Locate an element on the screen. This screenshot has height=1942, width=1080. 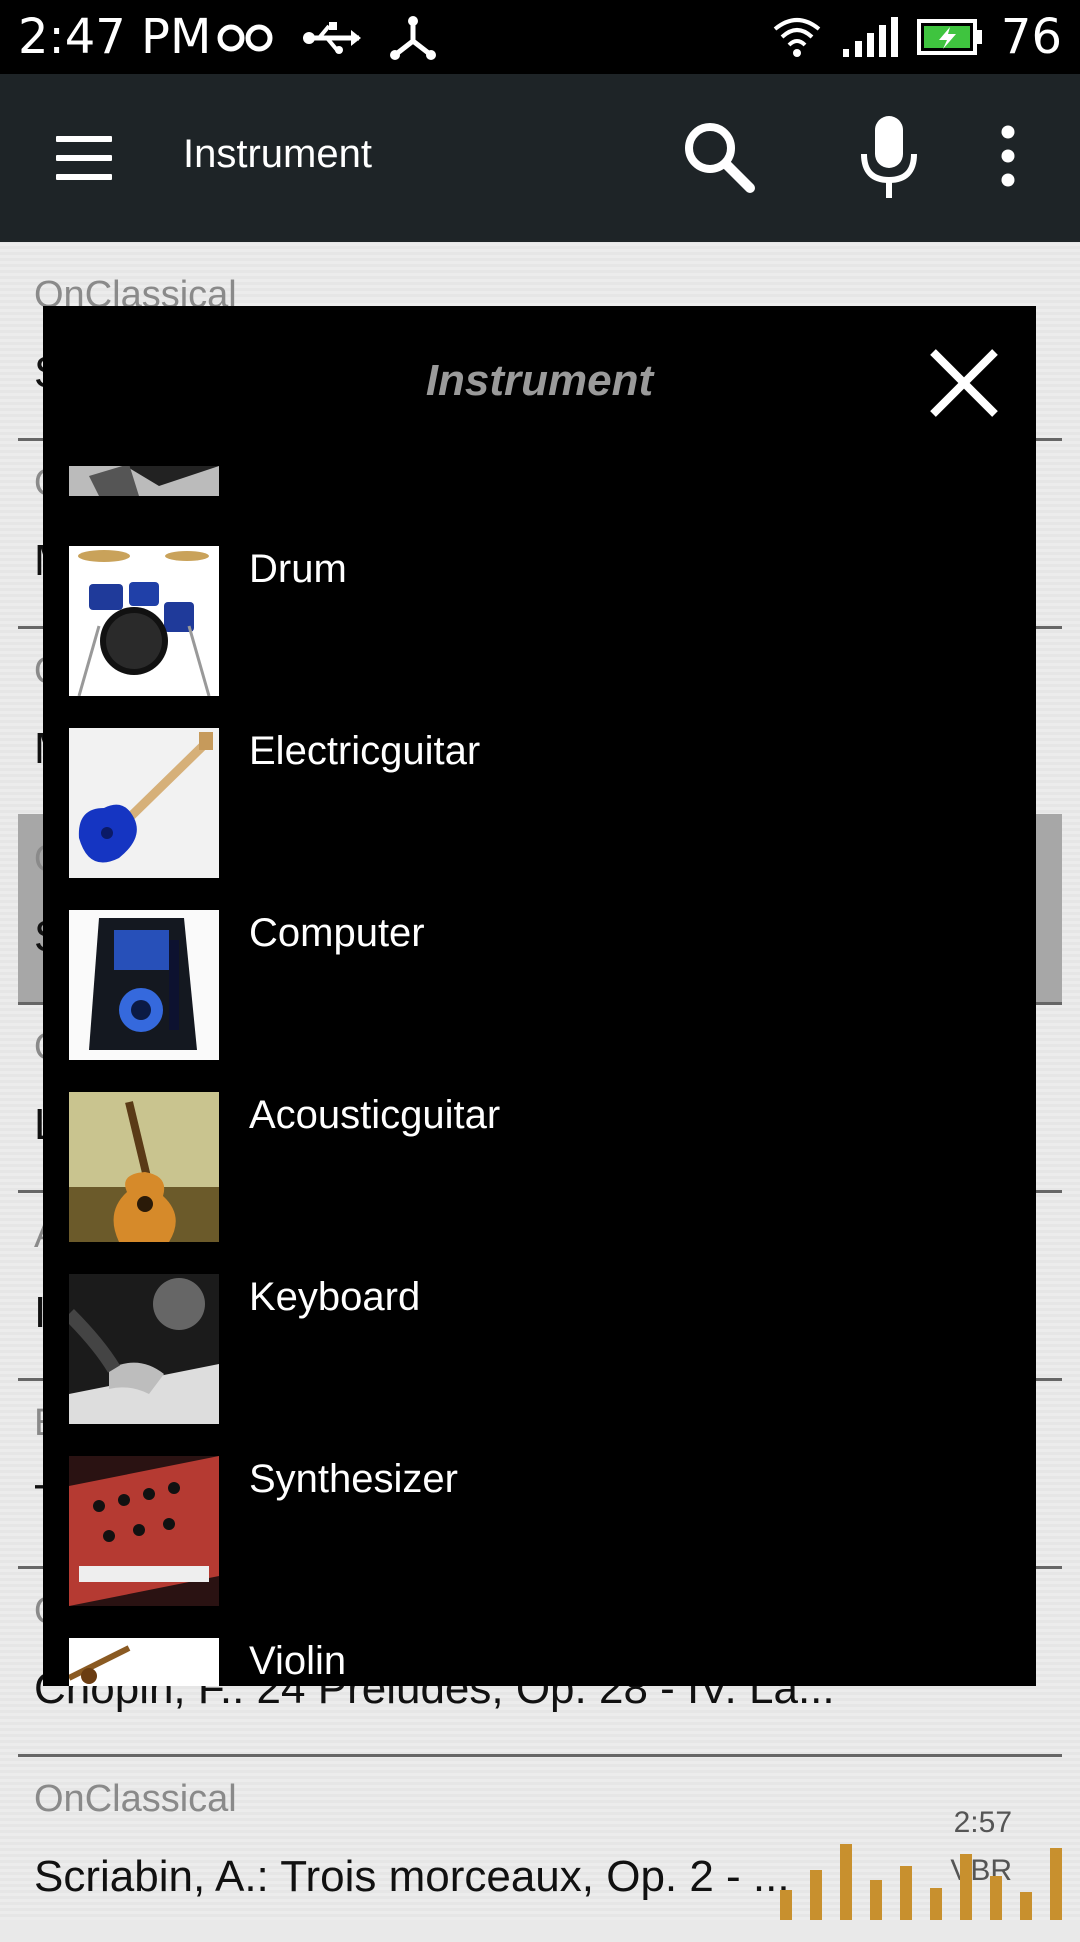
instrument-label: Violin is located at coordinates (298, 1661).